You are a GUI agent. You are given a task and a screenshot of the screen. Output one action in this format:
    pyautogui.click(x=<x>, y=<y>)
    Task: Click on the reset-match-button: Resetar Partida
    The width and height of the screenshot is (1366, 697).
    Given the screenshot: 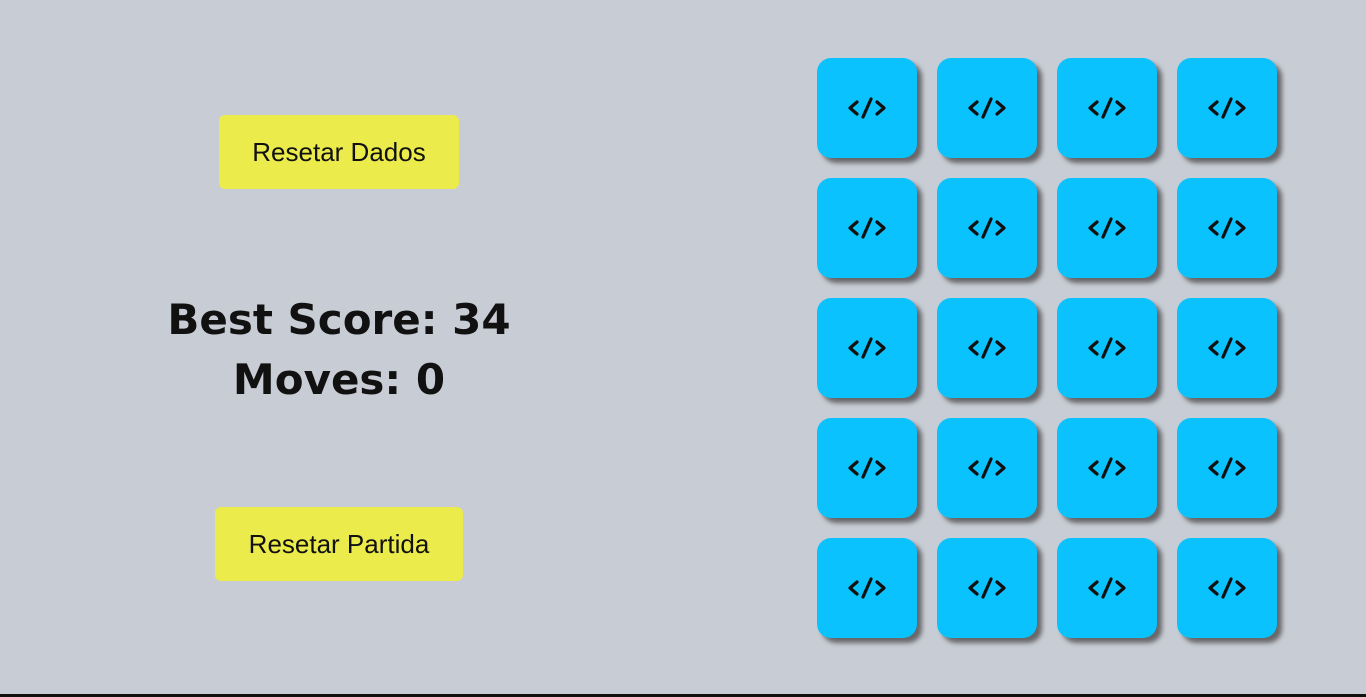 What is the action you would take?
    pyautogui.click(x=339, y=544)
    